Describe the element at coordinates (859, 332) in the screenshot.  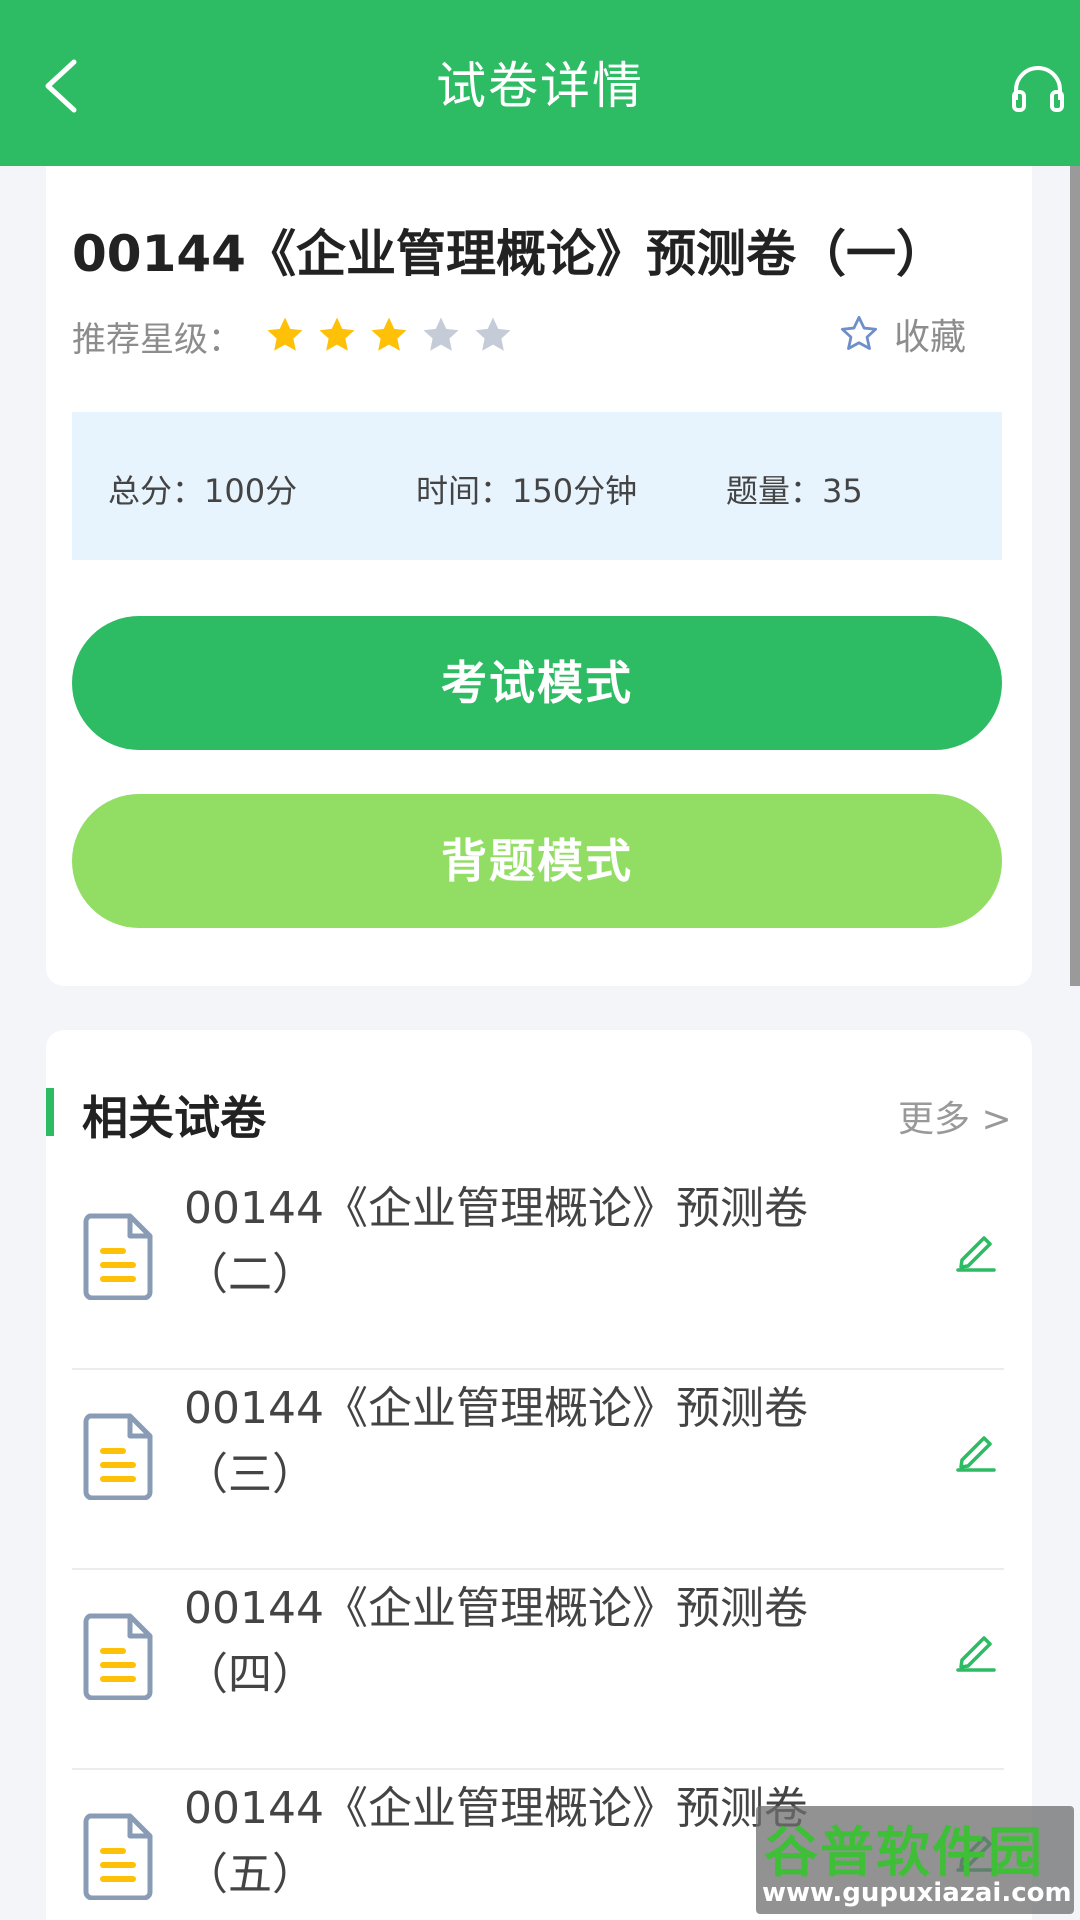
I see `star-outline-icon` at that location.